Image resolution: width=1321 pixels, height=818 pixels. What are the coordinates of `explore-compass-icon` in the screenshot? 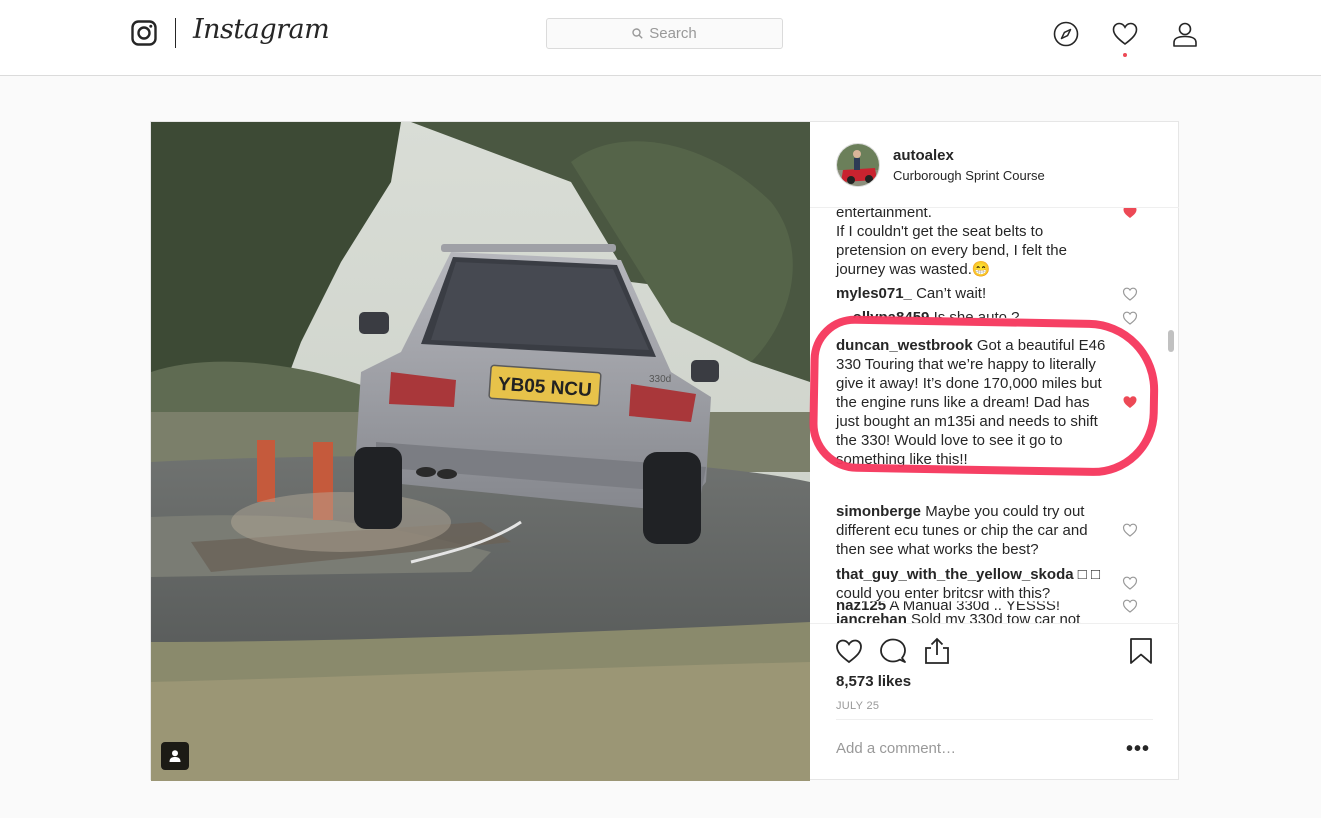 It's located at (1066, 34).